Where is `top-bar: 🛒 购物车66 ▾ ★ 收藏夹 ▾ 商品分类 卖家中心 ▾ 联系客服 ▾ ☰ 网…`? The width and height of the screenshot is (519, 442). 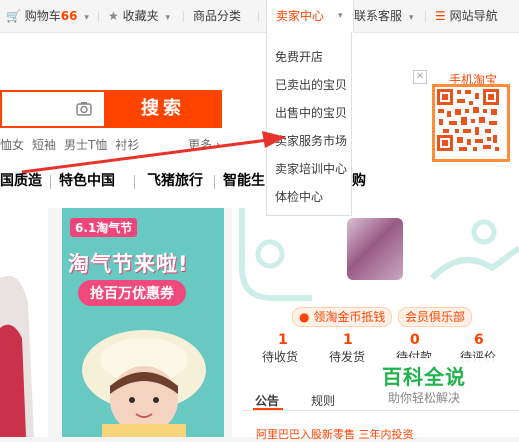 top-bar: 🛒 购物车66 ▾ ★ 收藏夹 ▾ 商品分类 卖家中心 ▾ 联系客服 ▾ ☰ 网… is located at coordinates (259, 16).